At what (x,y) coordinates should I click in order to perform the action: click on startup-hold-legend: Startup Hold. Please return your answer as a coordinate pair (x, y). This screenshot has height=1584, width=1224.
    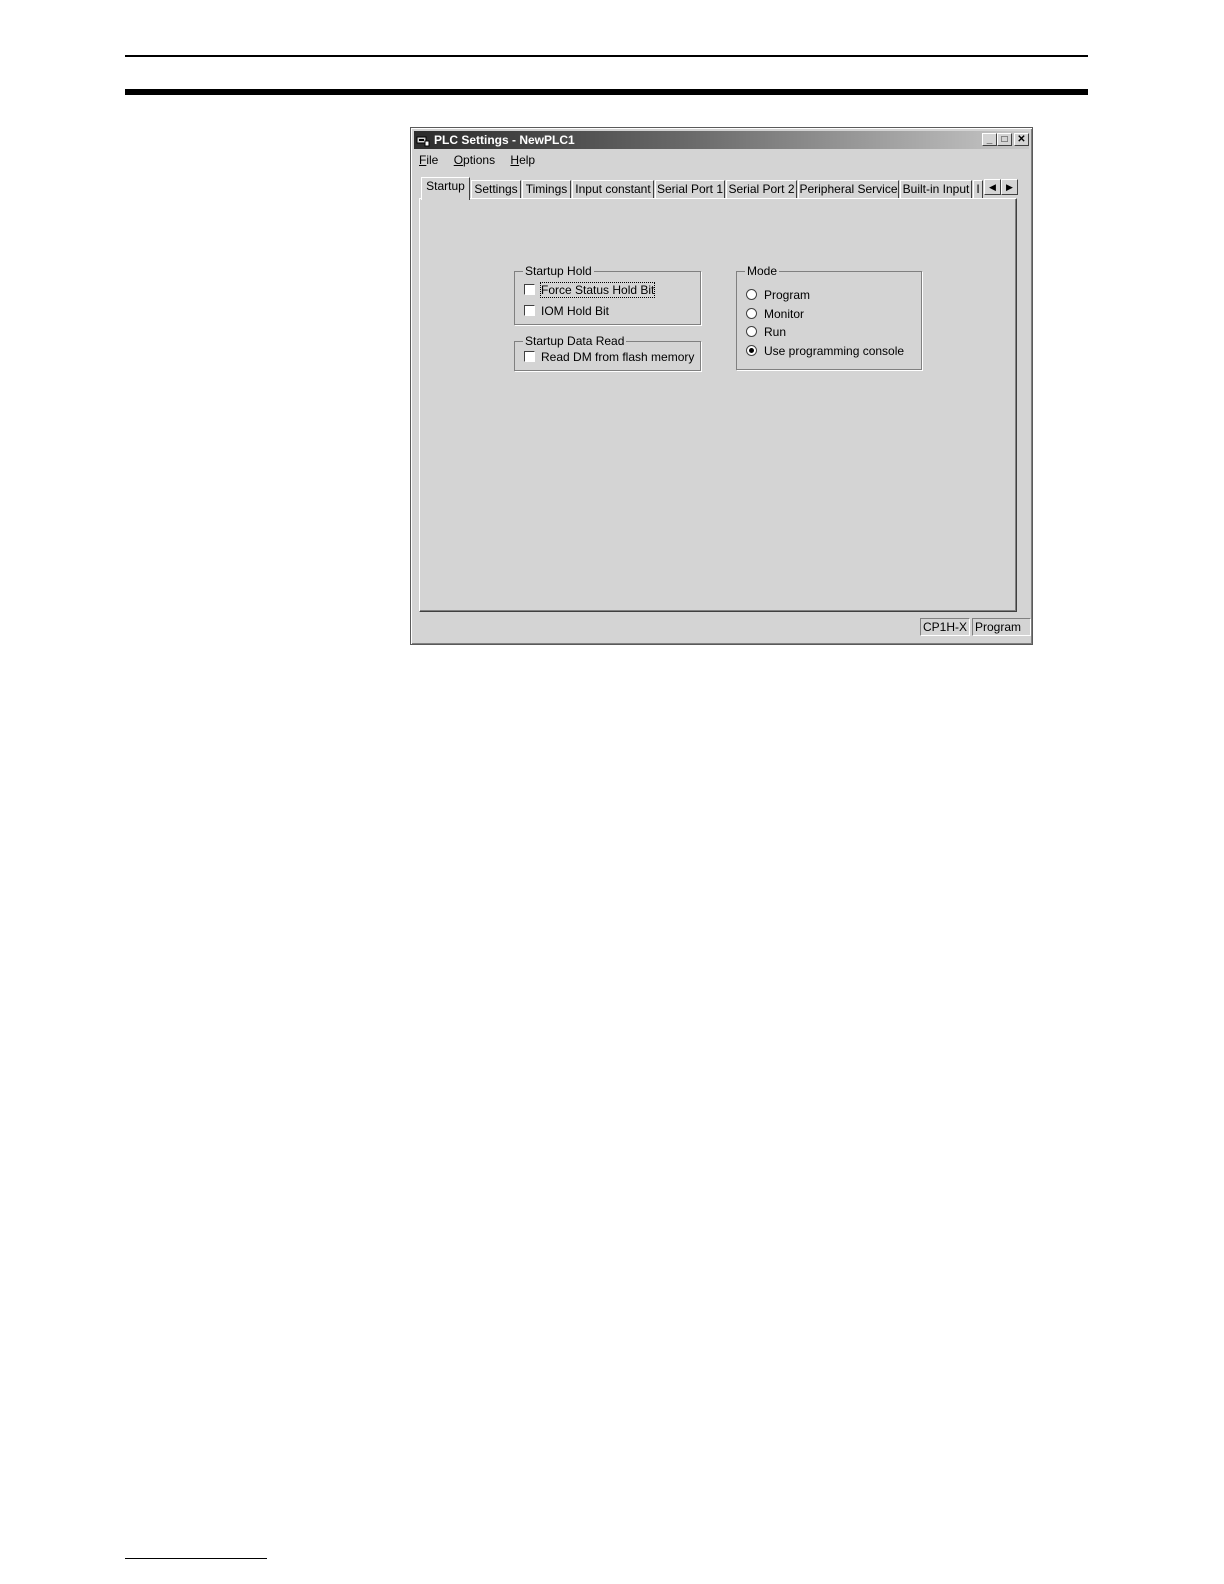
    Looking at the image, I should click on (558, 271).